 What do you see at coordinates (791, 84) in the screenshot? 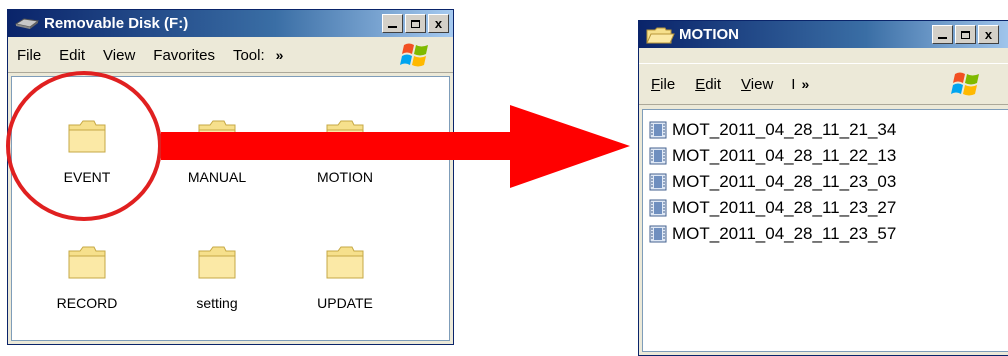
I see `menu-truncated: I` at bounding box center [791, 84].